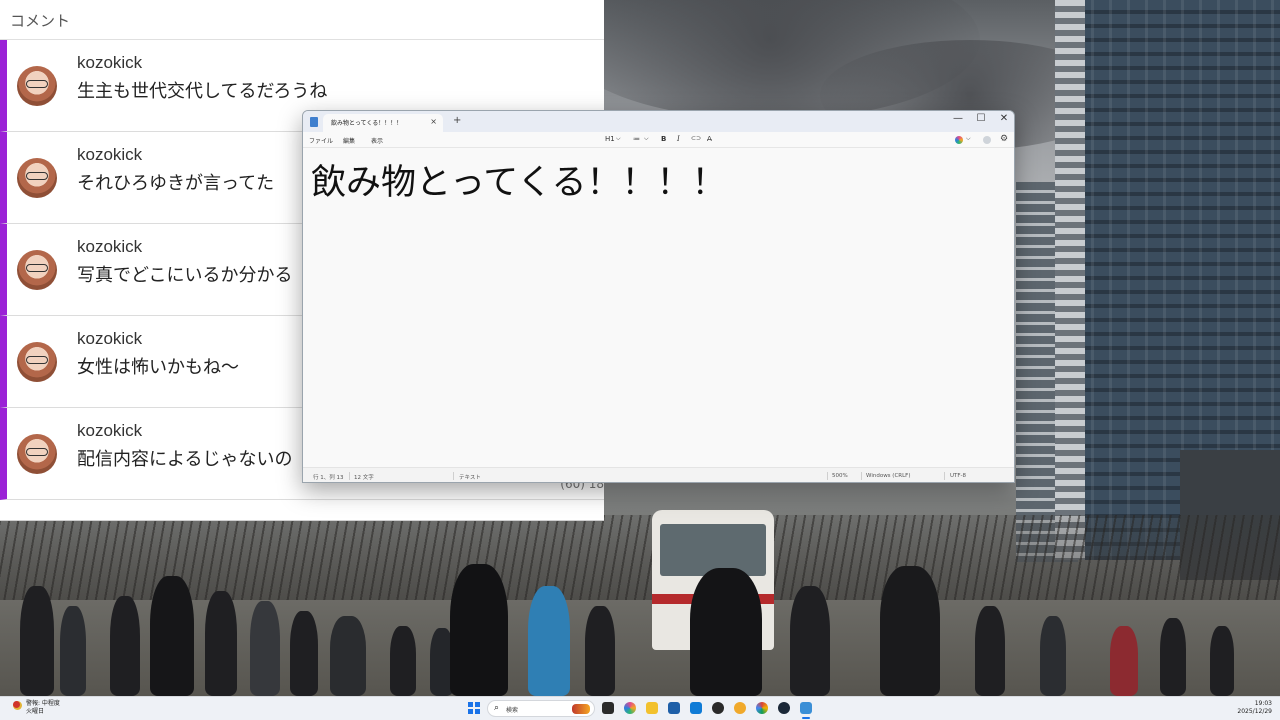 The width and height of the screenshot is (1280, 720). Describe the element at coordinates (806, 718) in the screenshot. I see `active-app-indicator` at that location.